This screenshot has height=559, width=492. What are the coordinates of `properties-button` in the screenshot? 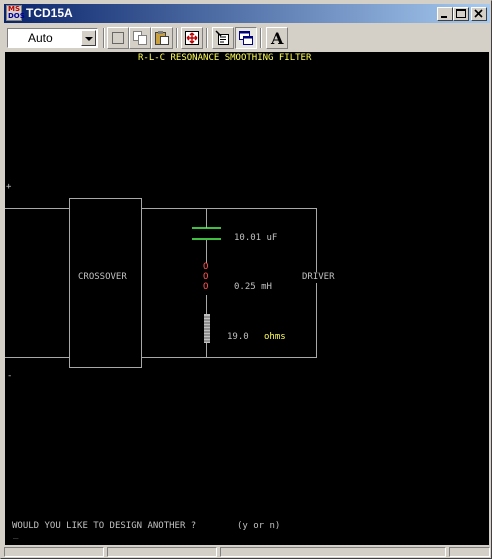 It's located at (223, 38).